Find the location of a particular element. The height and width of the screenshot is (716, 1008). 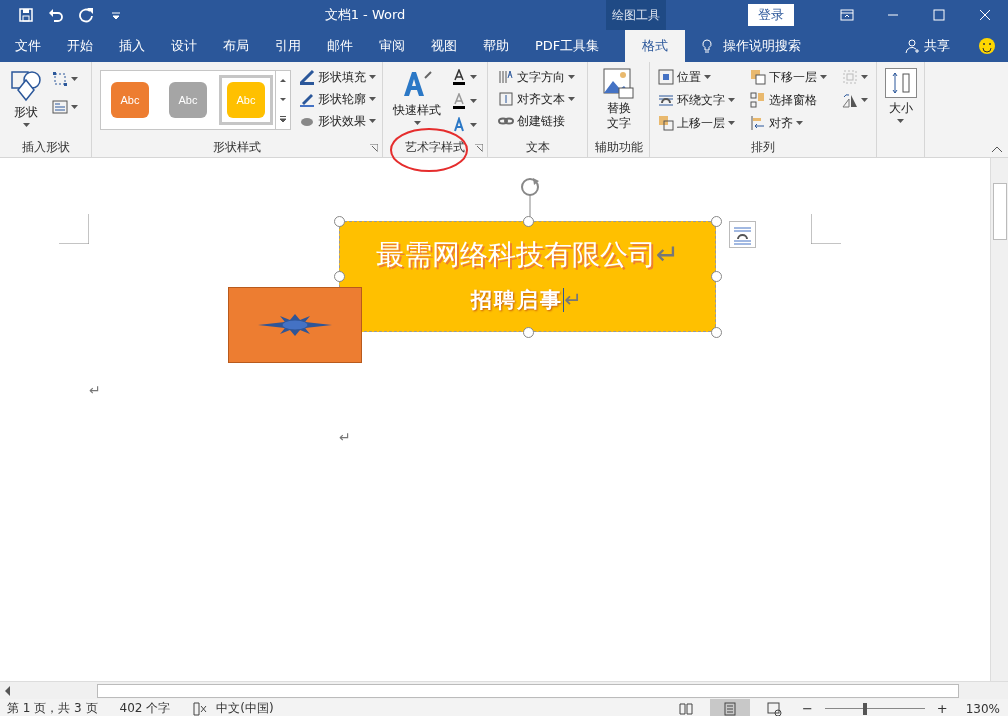

page-icon is located at coordinates (729, 708).